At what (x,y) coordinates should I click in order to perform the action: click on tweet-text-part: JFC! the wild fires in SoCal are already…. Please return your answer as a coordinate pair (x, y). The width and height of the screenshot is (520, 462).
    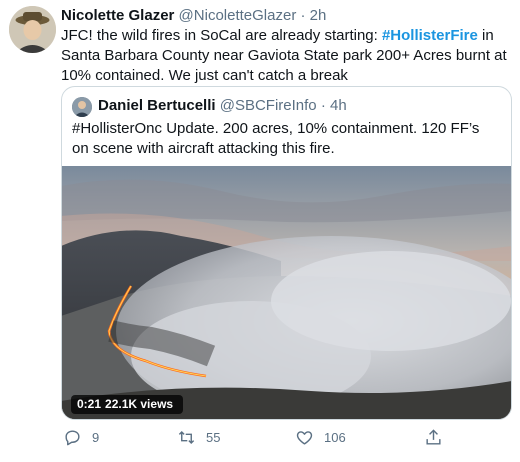
    Looking at the image, I should click on (221, 35).